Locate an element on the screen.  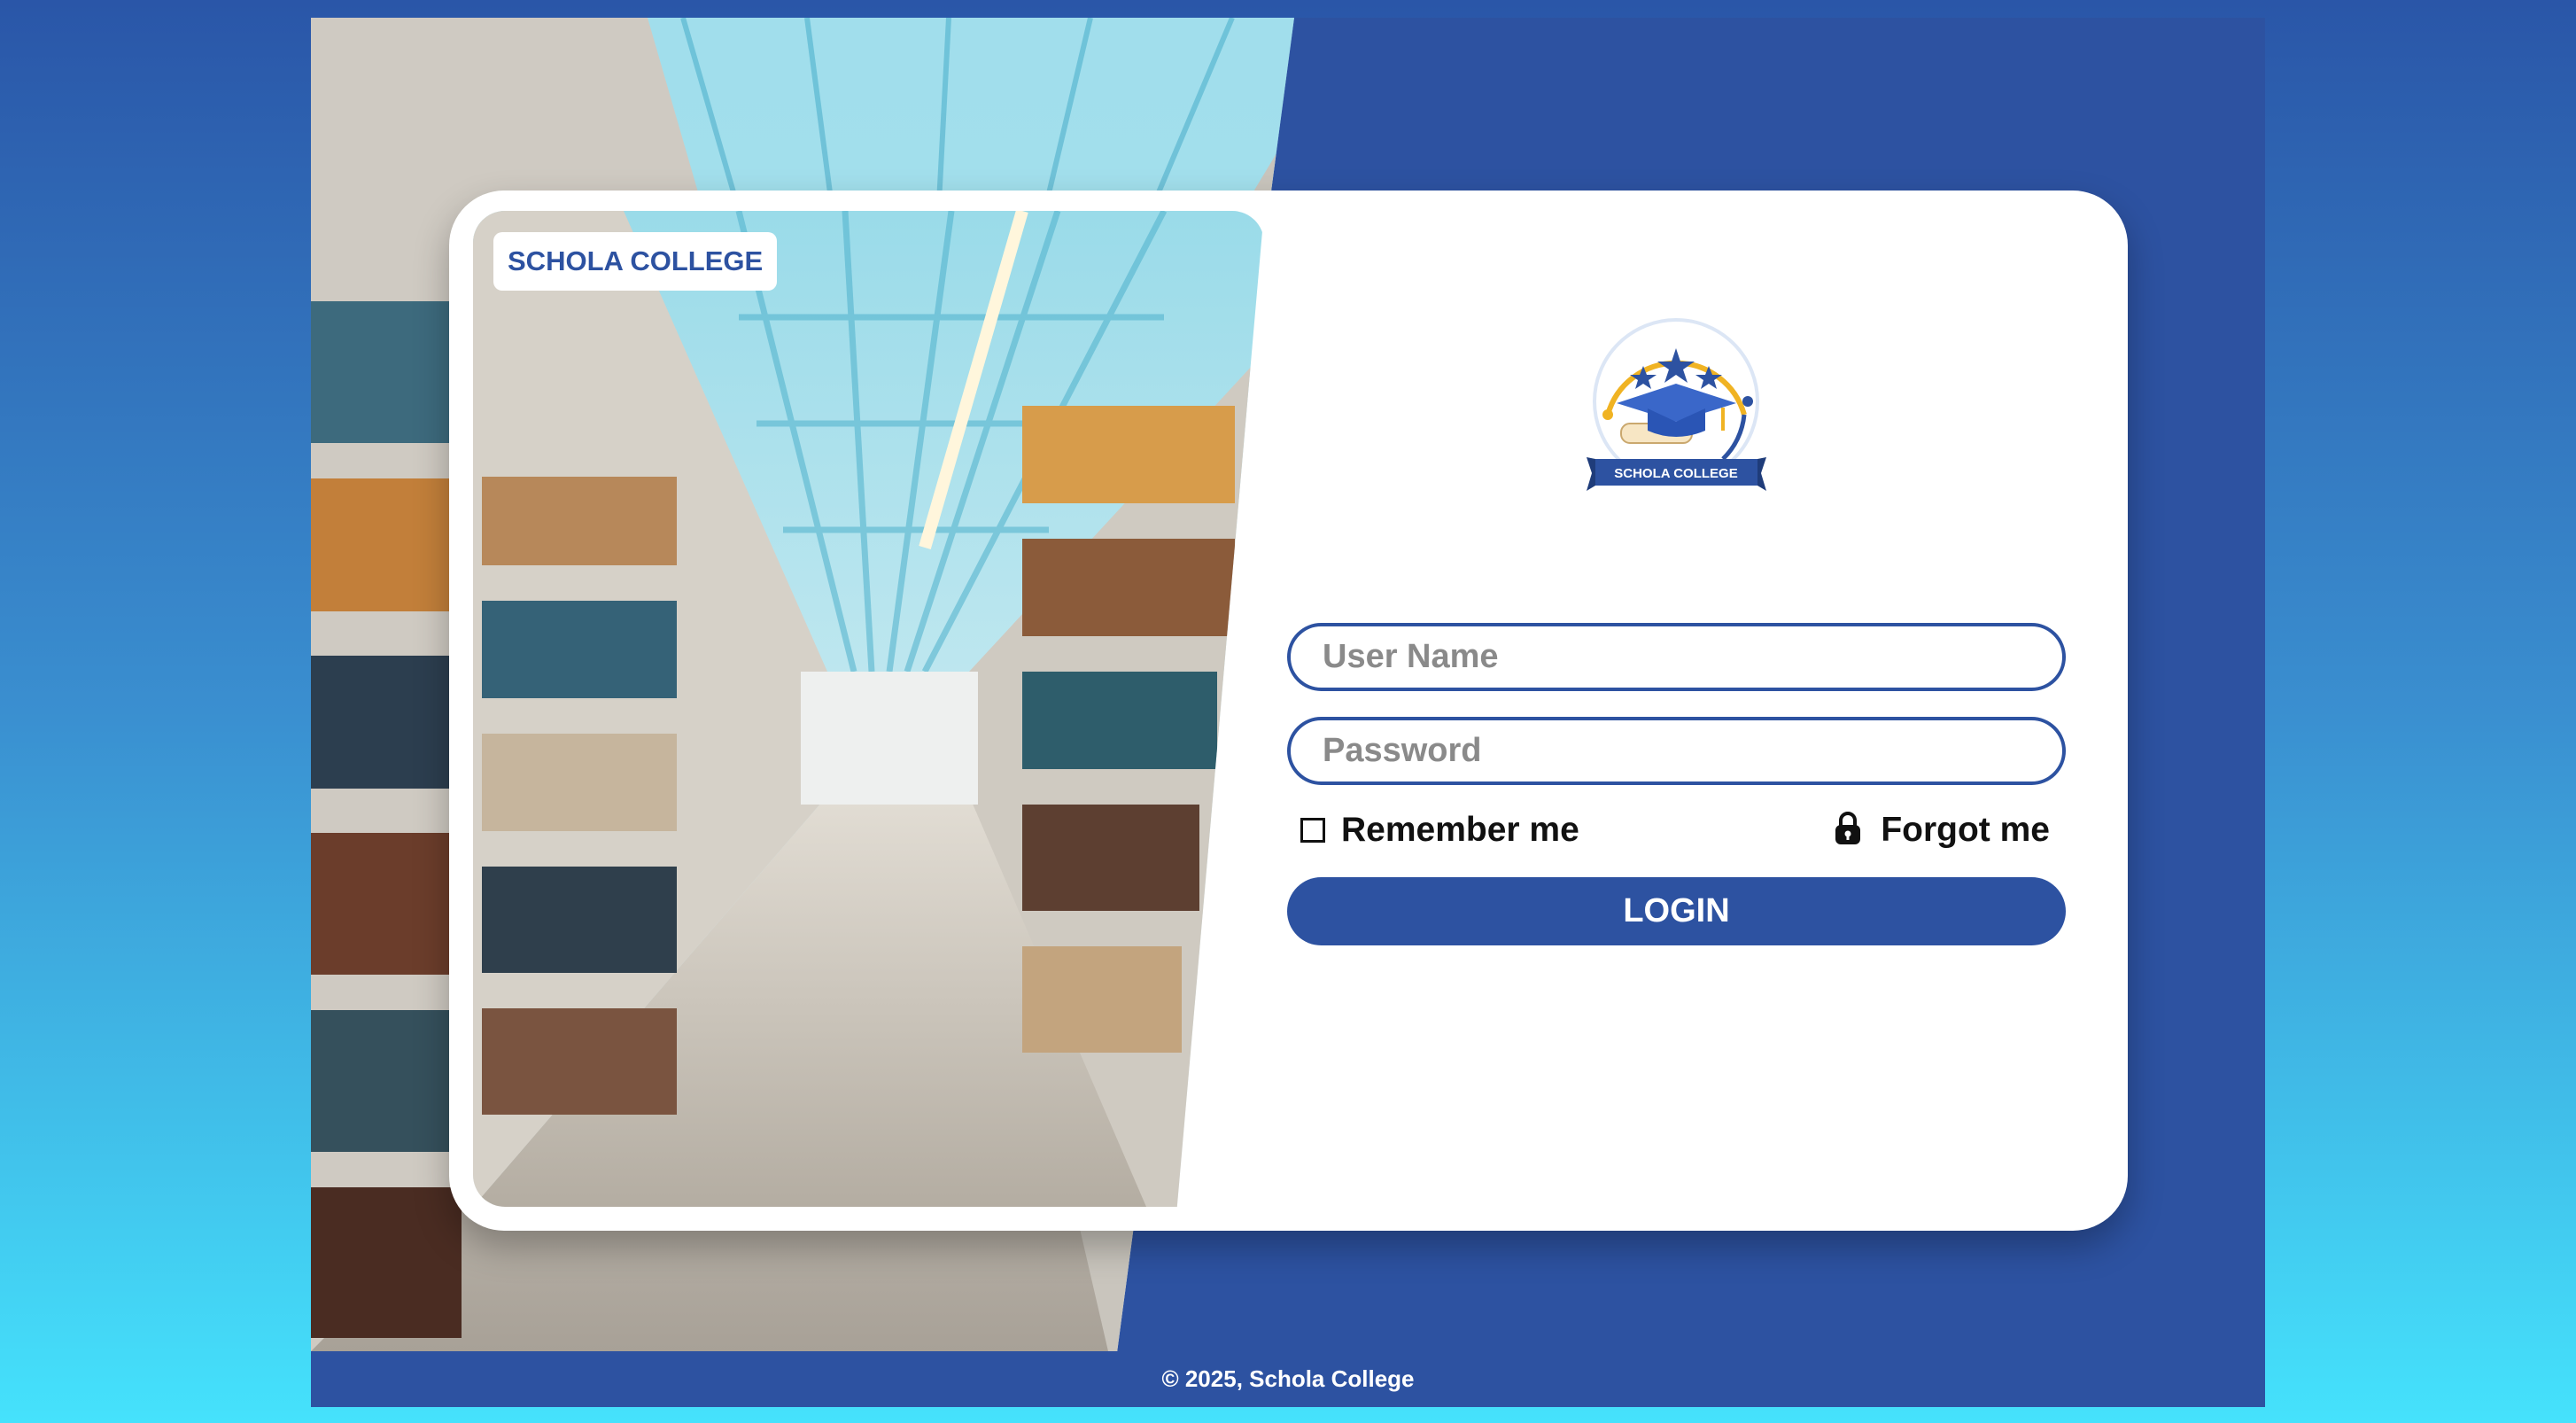
forgot-me-label: Forgot me is located at coordinates (1965, 830).